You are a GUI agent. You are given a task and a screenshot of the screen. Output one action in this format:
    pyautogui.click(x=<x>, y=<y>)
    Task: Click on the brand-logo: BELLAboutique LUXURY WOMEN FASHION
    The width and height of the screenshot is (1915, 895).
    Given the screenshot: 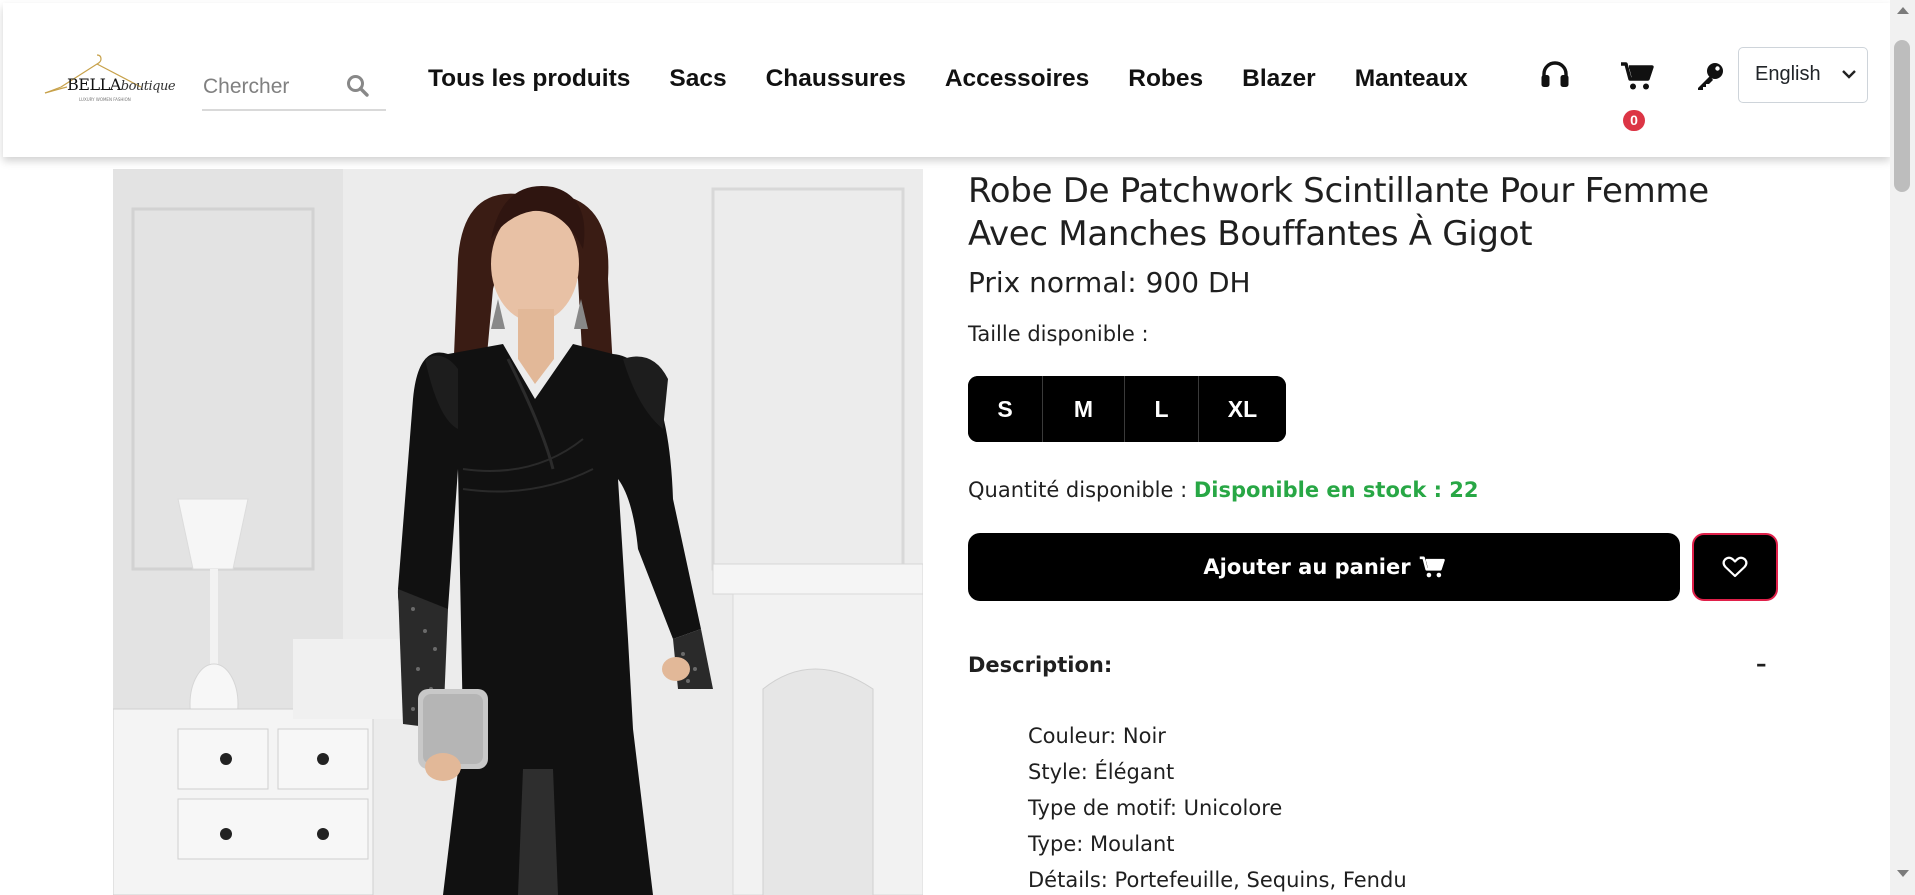 What is the action you would take?
    pyautogui.click(x=107, y=79)
    